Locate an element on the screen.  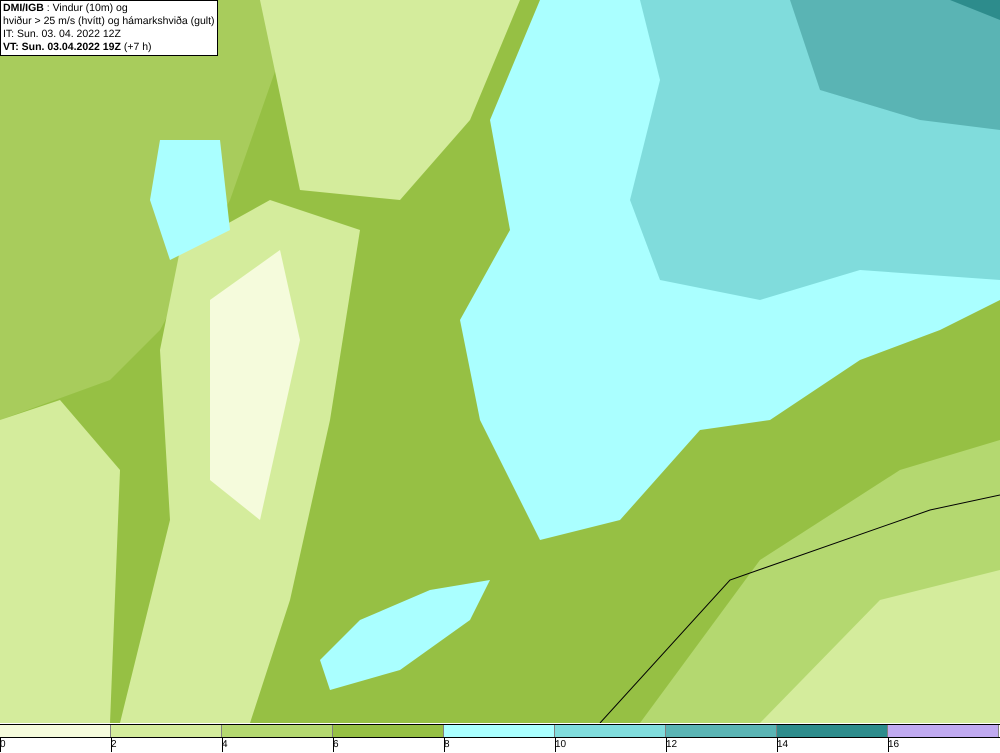
info-text: VT: Sun. 03.04.2022 19Z (+7 h) is located at coordinates (78, 47).